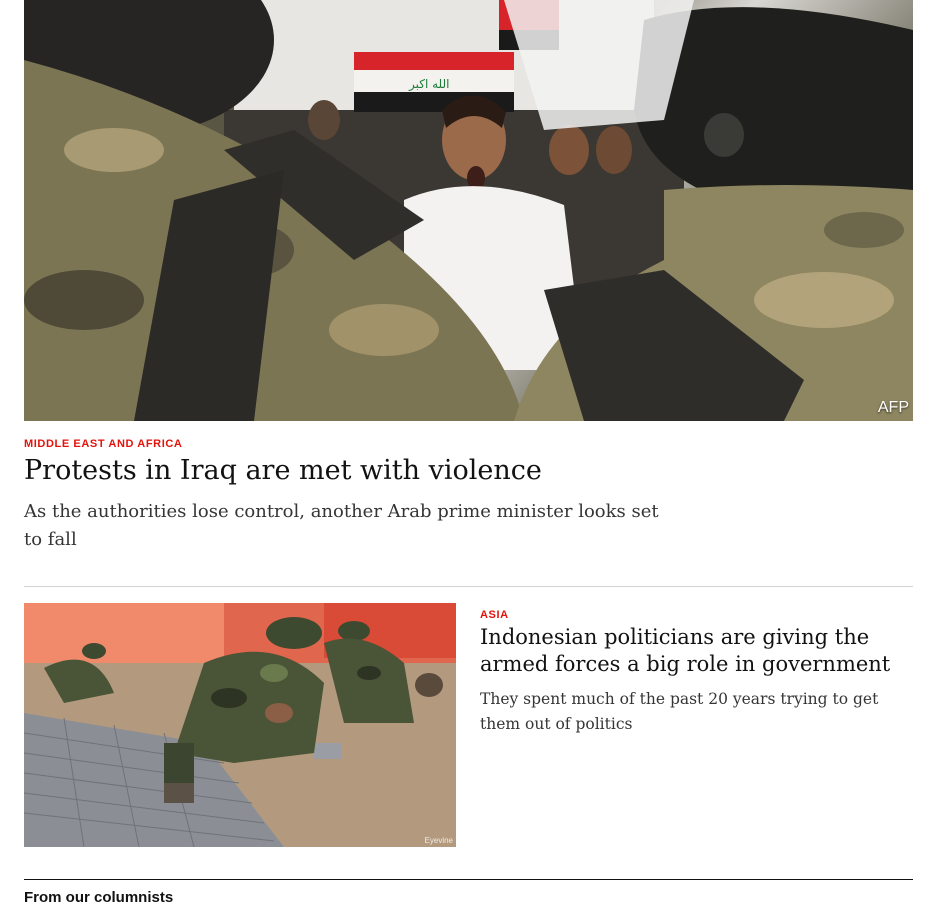 This screenshot has height=902, width=937. What do you see at coordinates (438, 840) in the screenshot?
I see `photo-credit: Eyevine` at bounding box center [438, 840].